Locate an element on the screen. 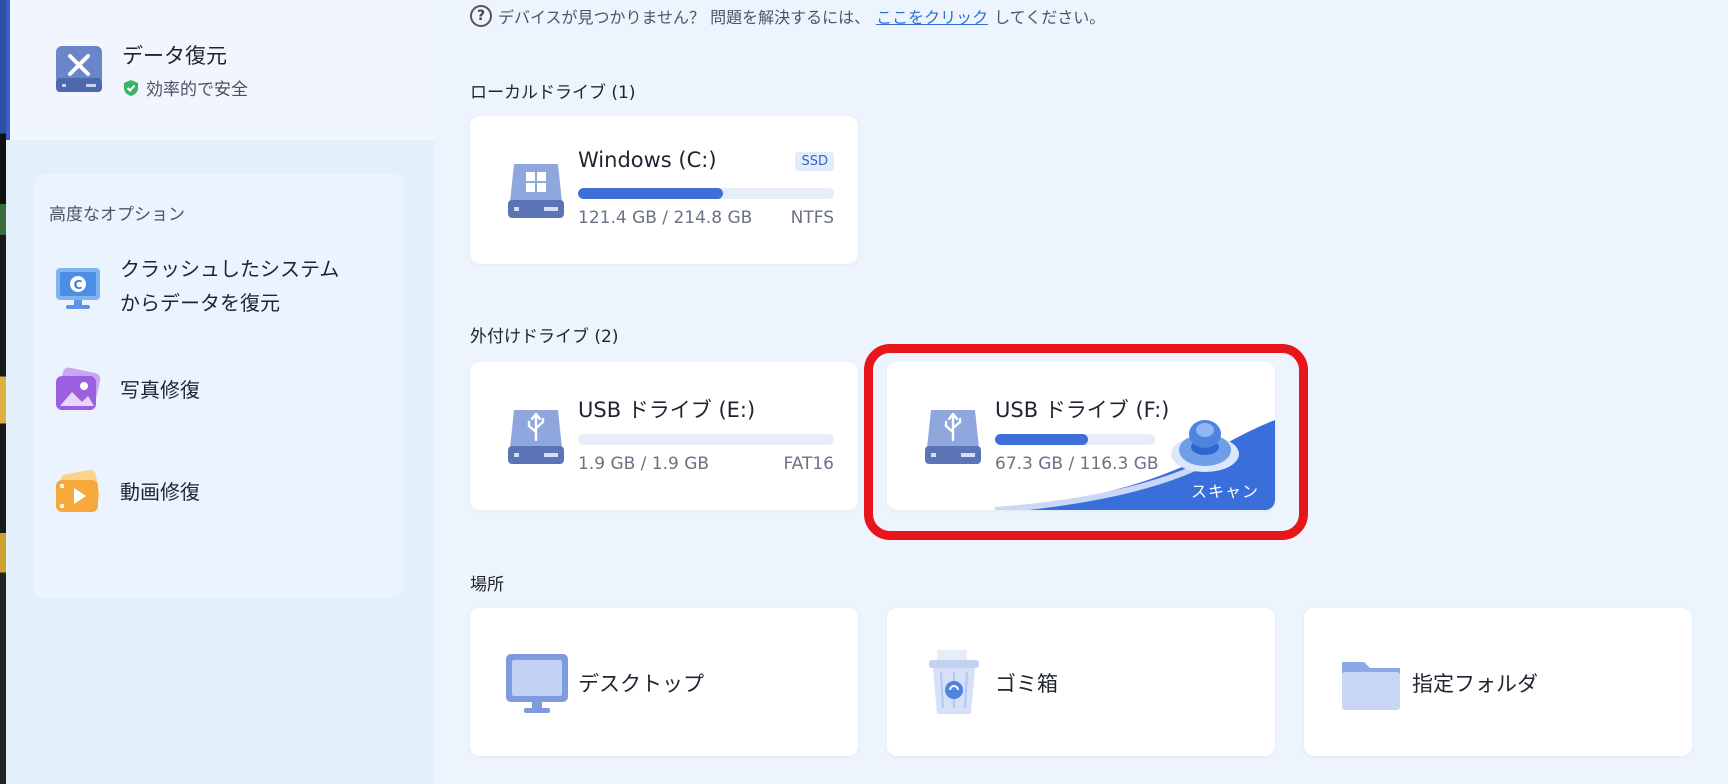 Image resolution: width=1728 pixels, height=784 pixels. help-link: ここをクリック is located at coordinates (932, 16).